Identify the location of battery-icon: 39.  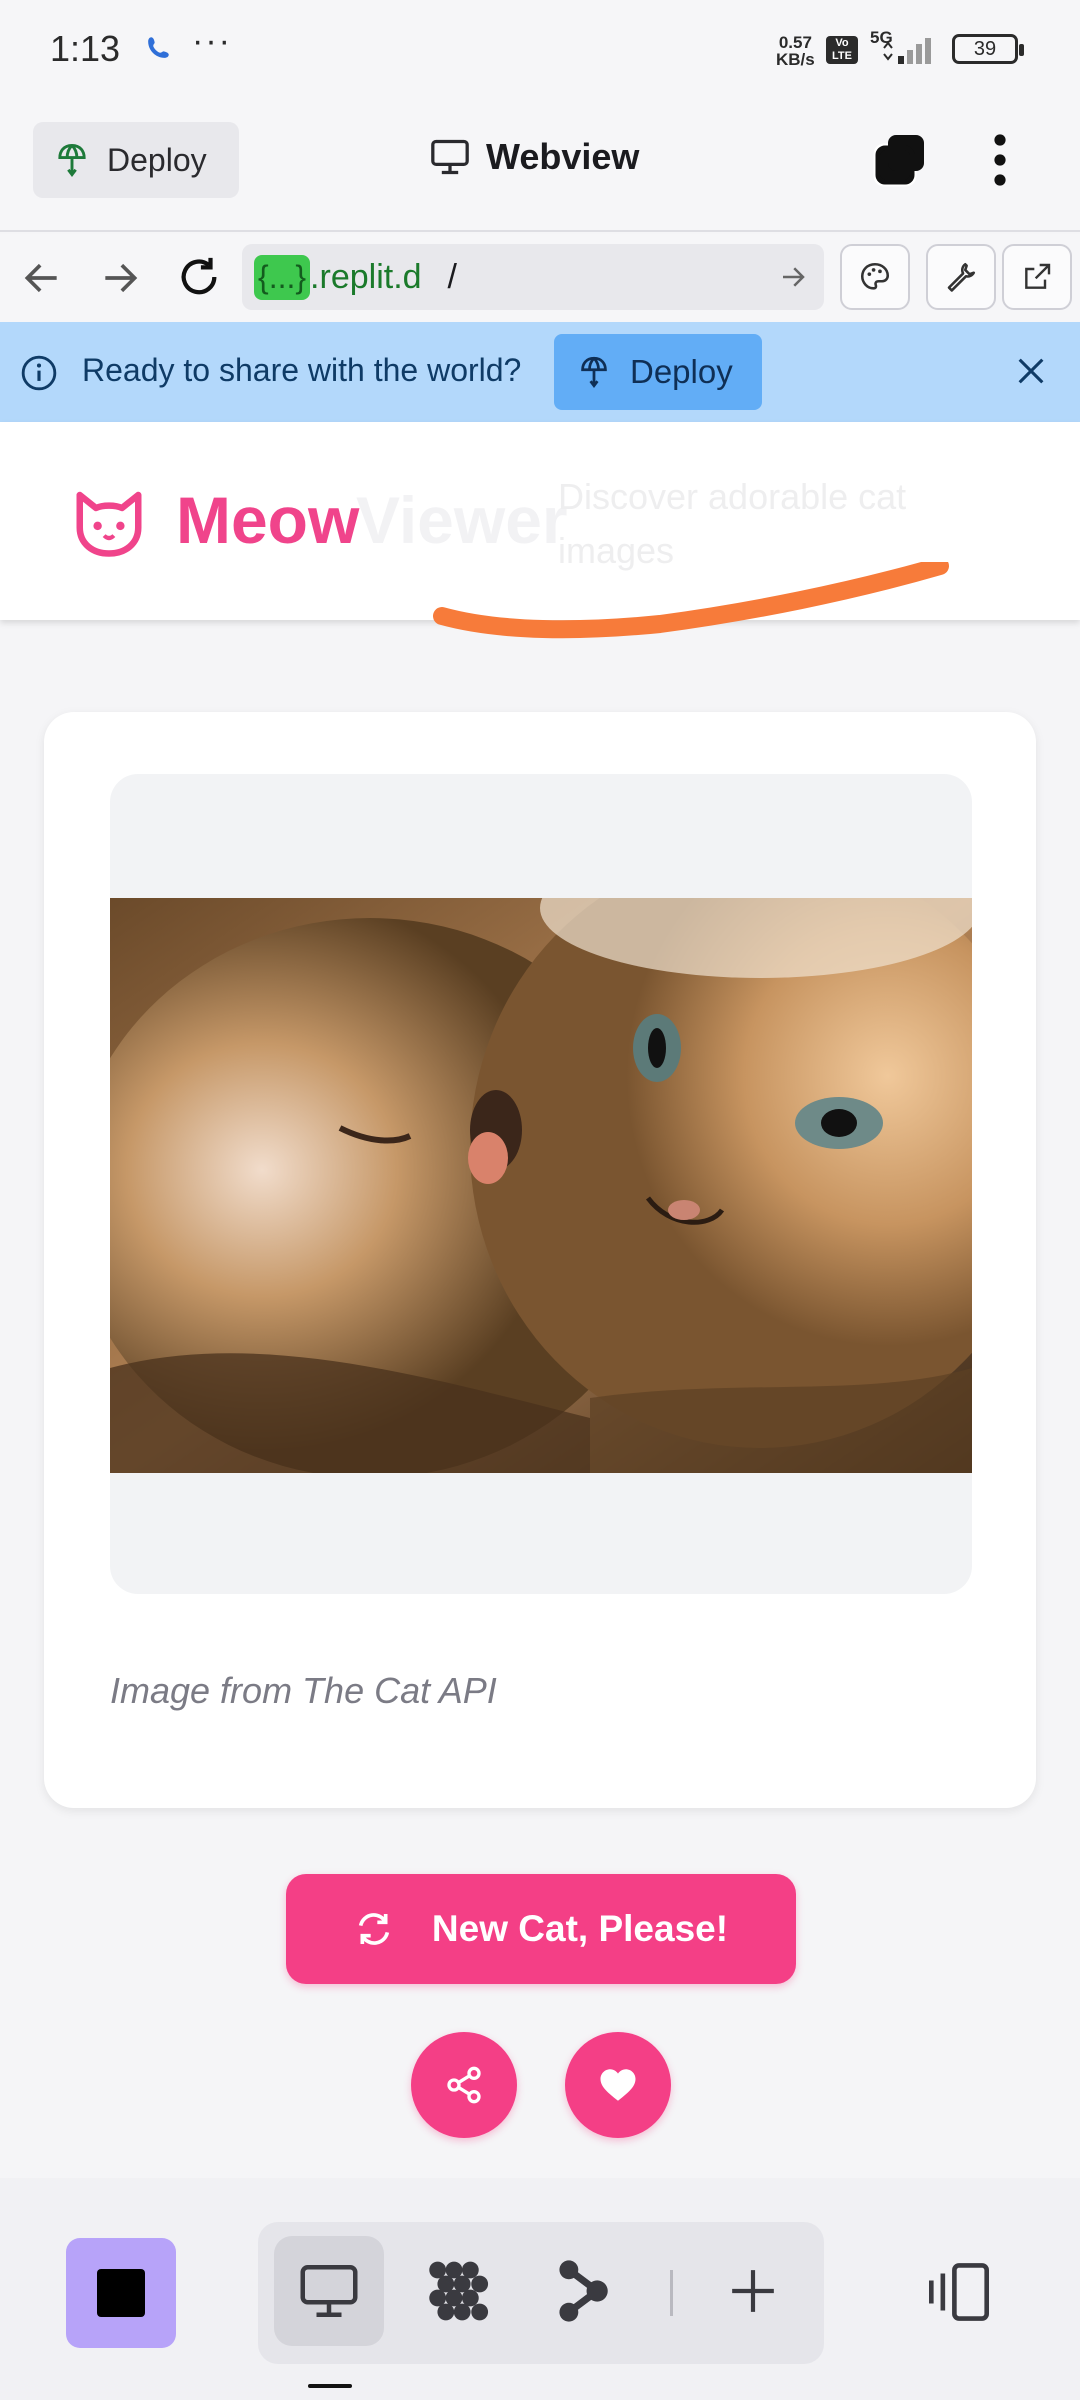
(988, 49).